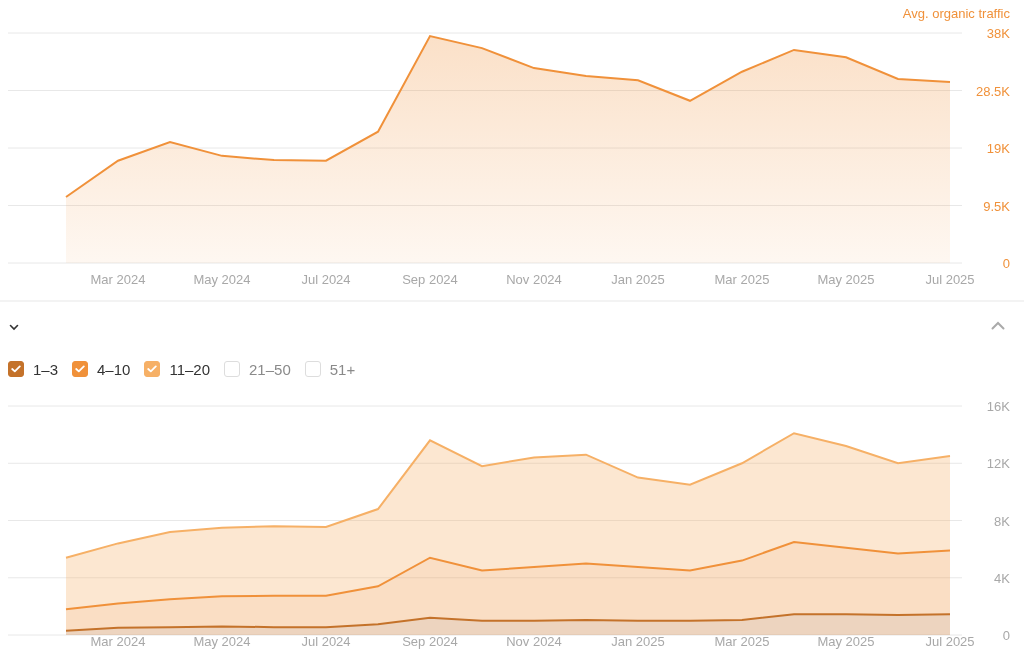  What do you see at coordinates (998, 406) in the screenshot?
I see `y-axis-label: 16K` at bounding box center [998, 406].